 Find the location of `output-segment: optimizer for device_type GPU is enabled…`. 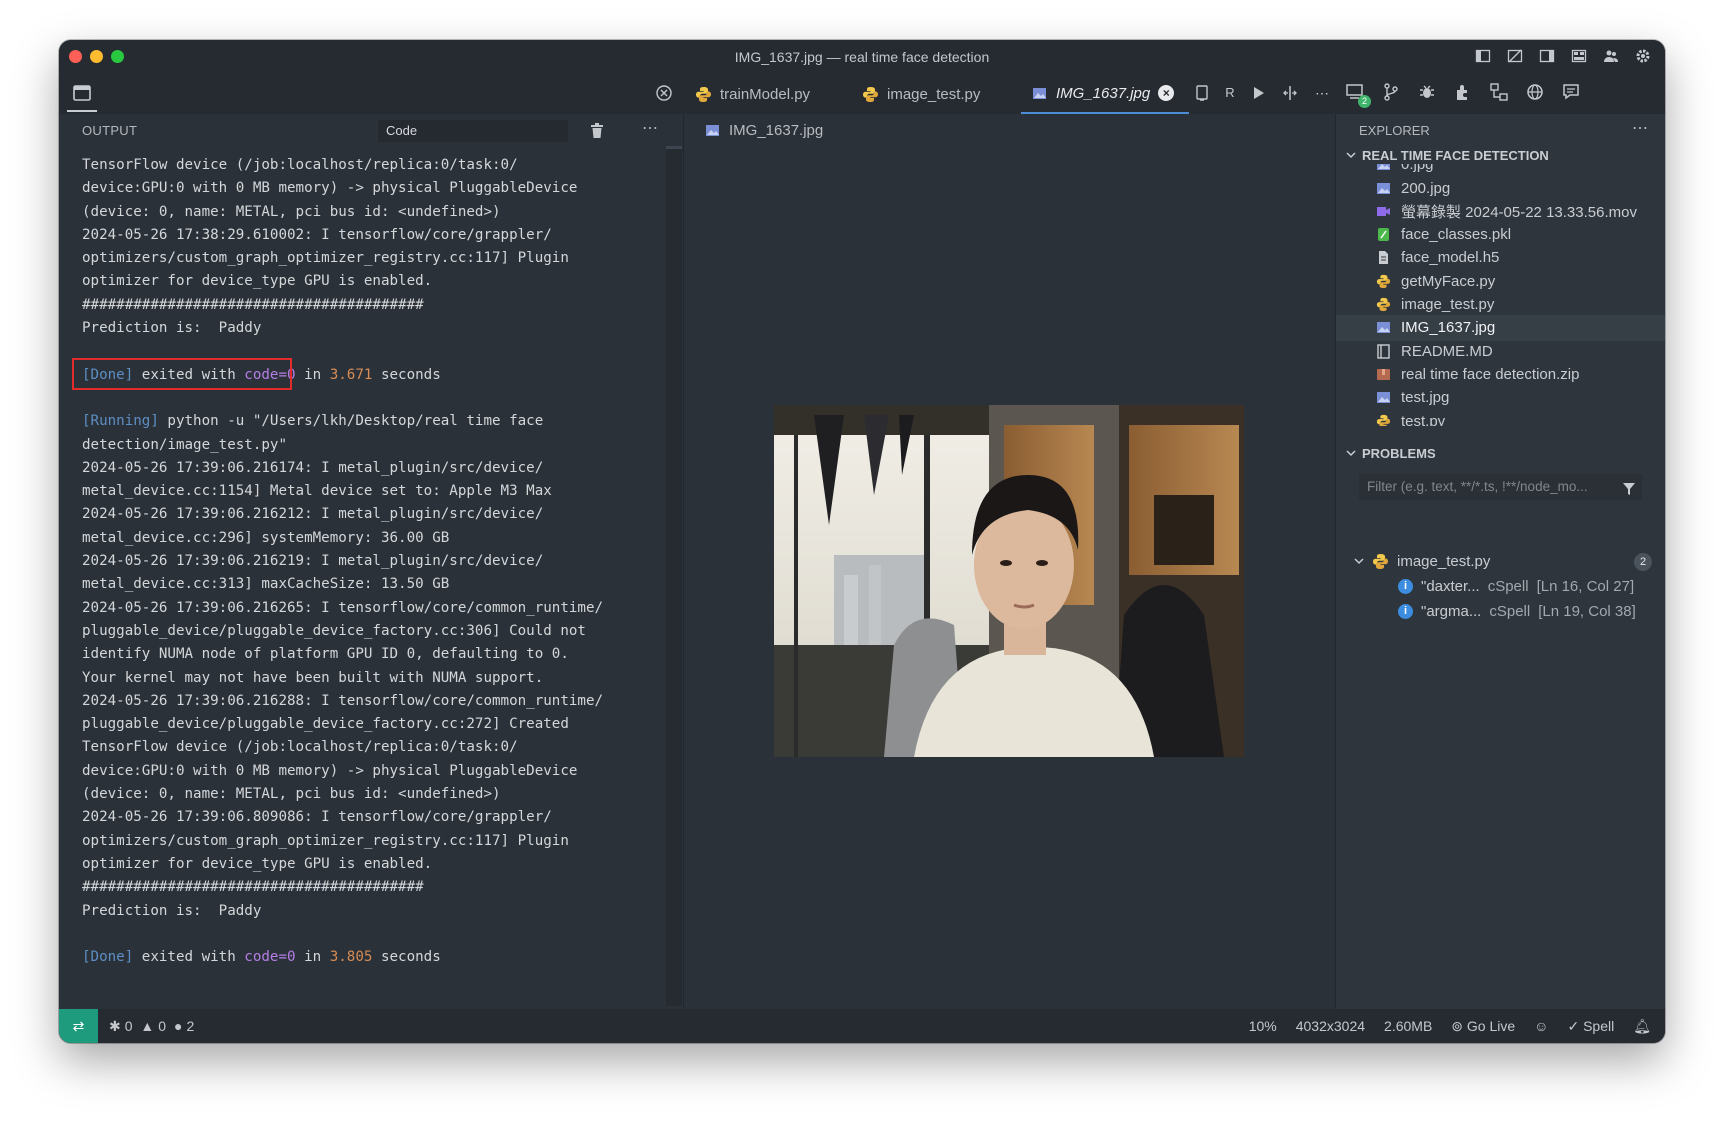

output-segment: optimizer for device_type GPU is enabled… is located at coordinates (257, 281).